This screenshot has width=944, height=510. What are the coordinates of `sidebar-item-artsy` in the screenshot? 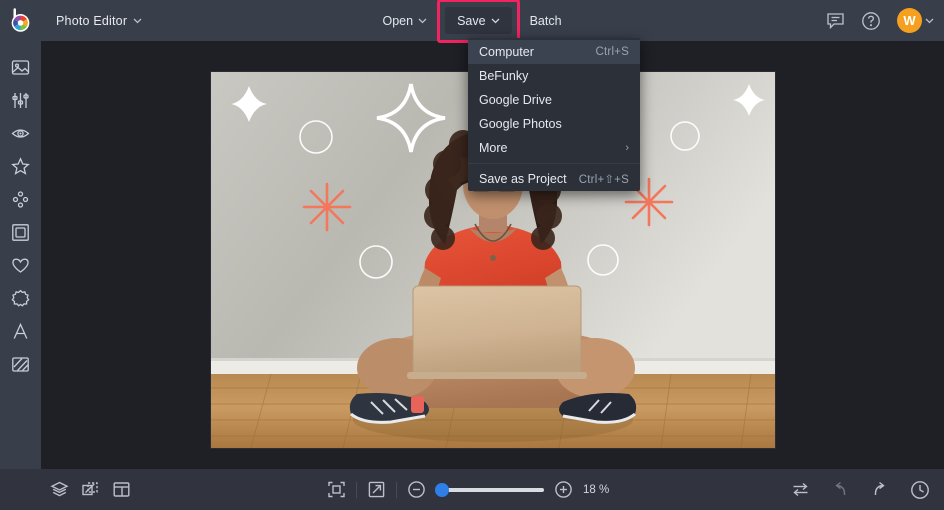 It's located at (20, 199).